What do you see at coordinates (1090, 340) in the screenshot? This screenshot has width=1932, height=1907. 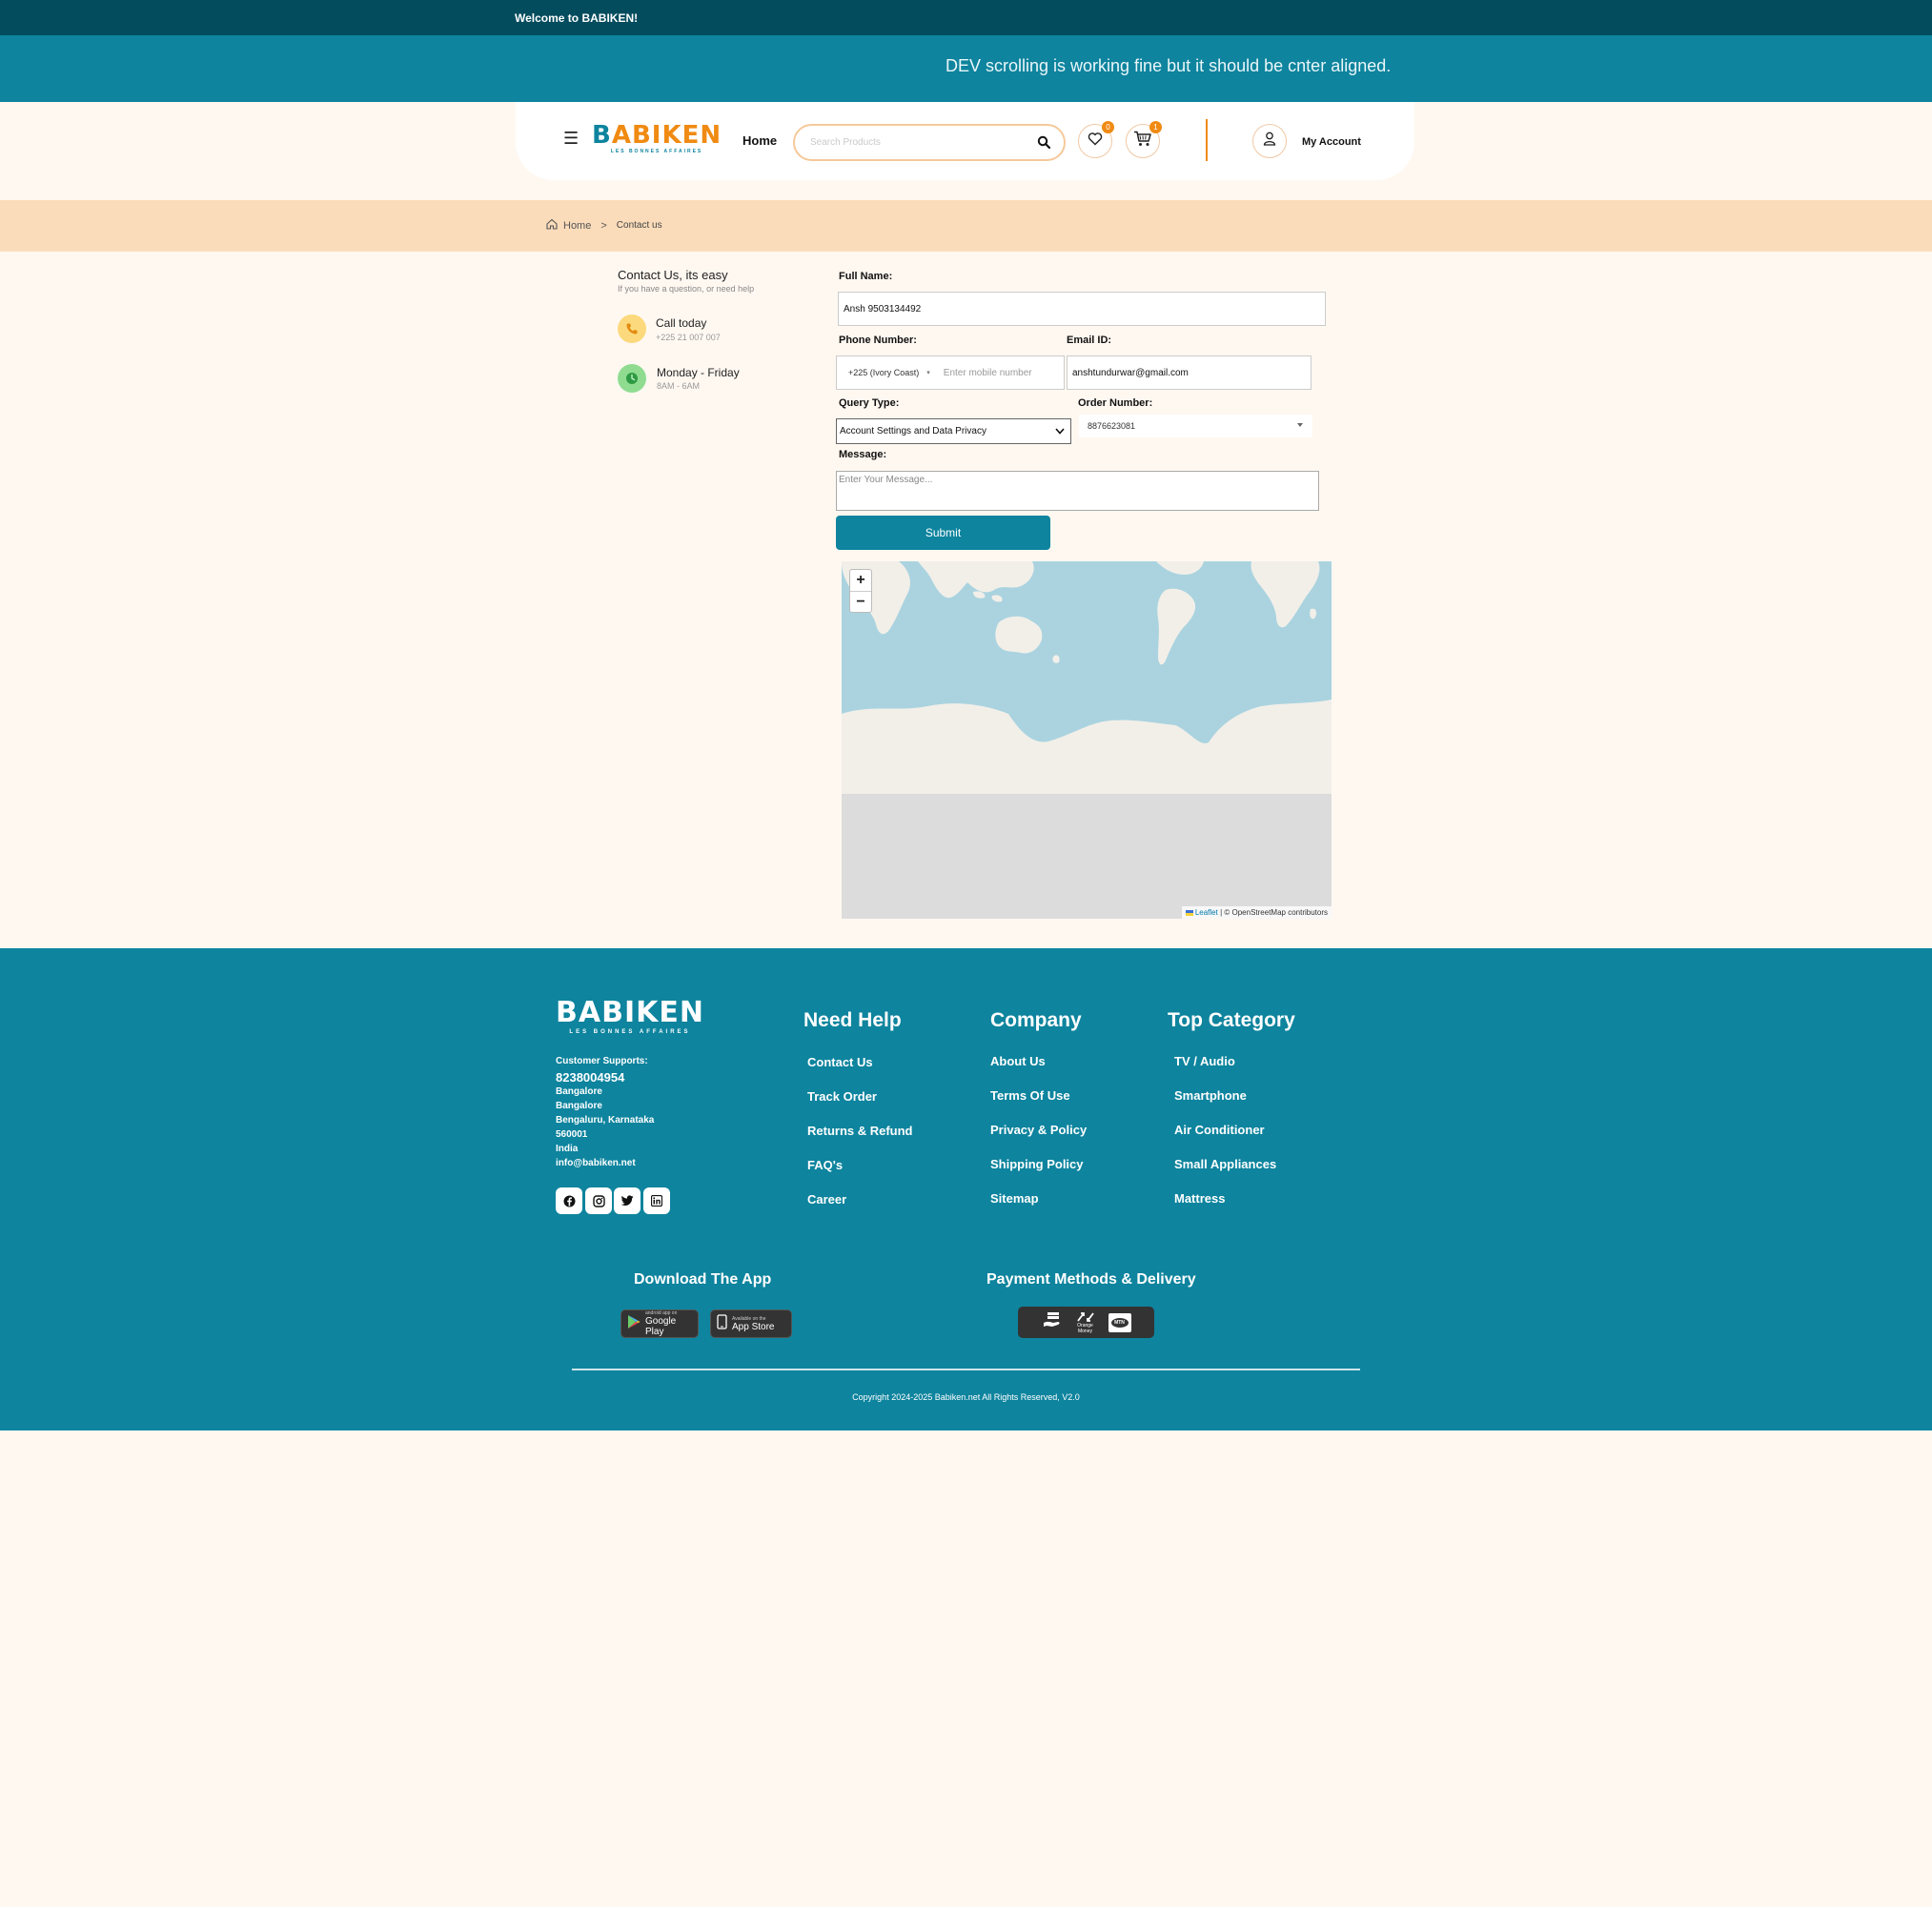 I see `email-label: Email ID:` at bounding box center [1090, 340].